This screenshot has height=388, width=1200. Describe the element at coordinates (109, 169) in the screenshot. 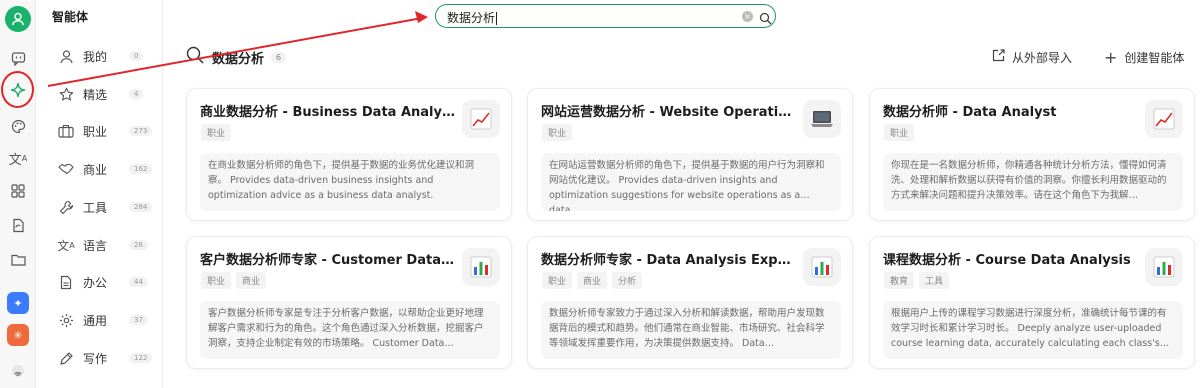

I see `sidebar-item-business: 商业 162` at that location.